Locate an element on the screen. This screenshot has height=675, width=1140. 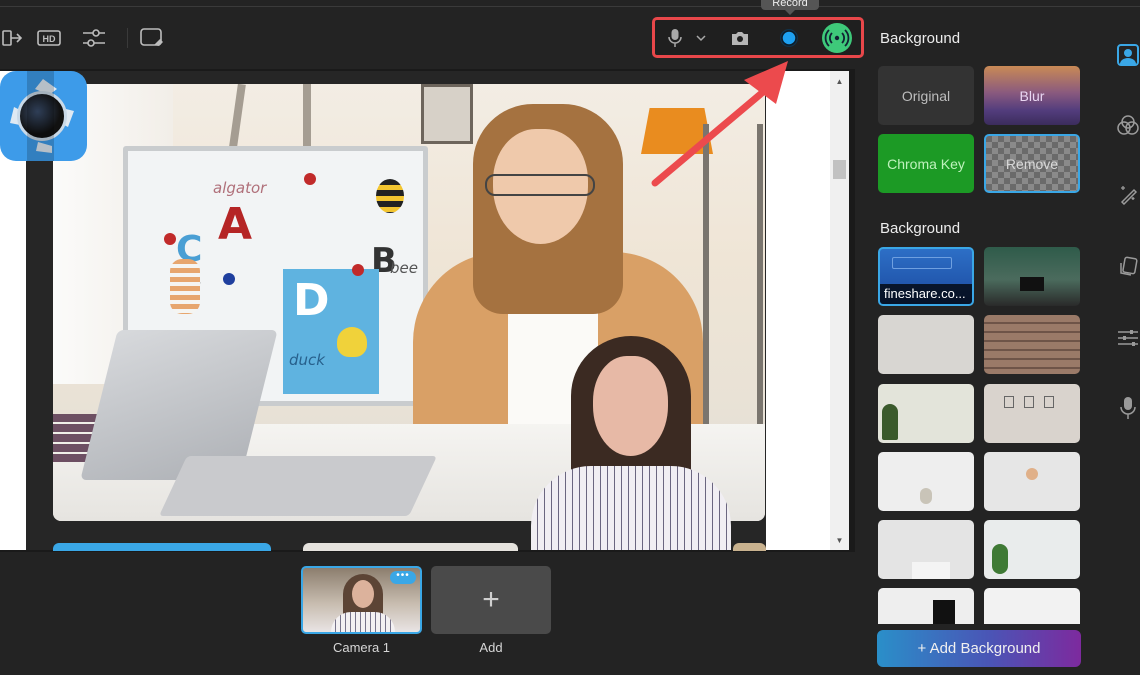
background-mode-title: Background is located at coordinates (920, 38).